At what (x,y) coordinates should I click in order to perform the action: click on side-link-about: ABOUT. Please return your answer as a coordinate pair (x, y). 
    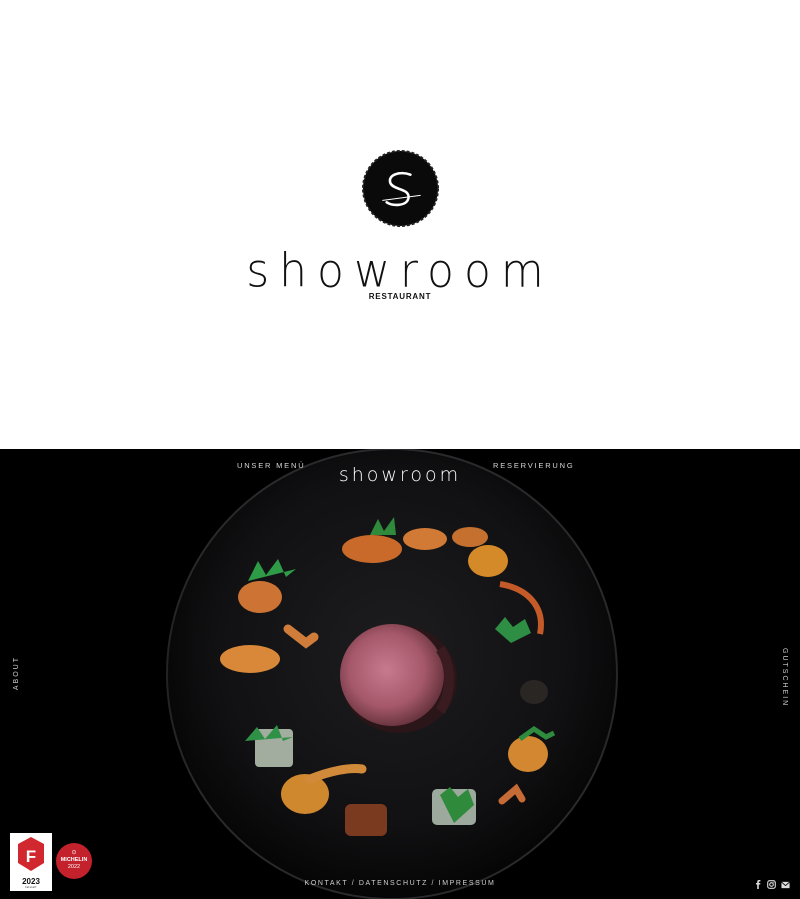
    Looking at the image, I should click on (16, 673).